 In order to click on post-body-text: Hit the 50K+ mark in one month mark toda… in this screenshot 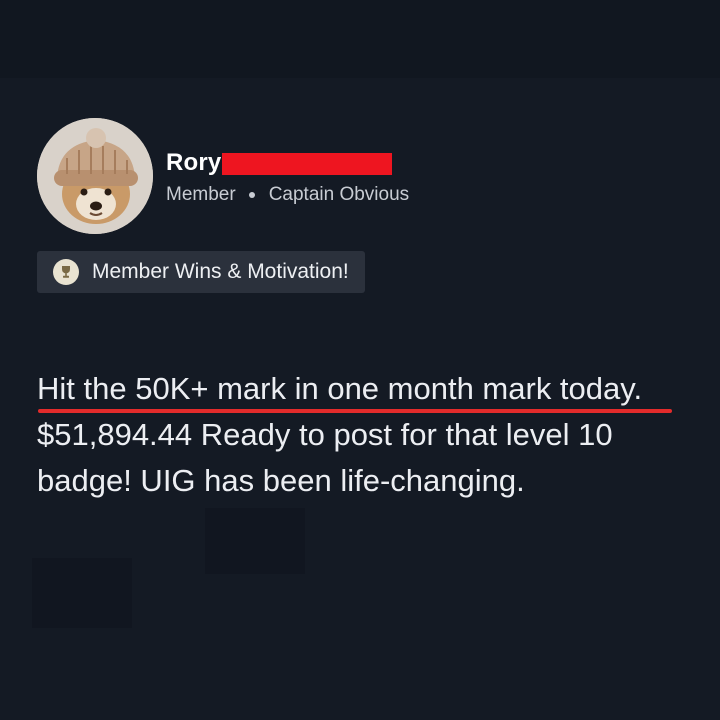, I will do `click(340, 434)`.